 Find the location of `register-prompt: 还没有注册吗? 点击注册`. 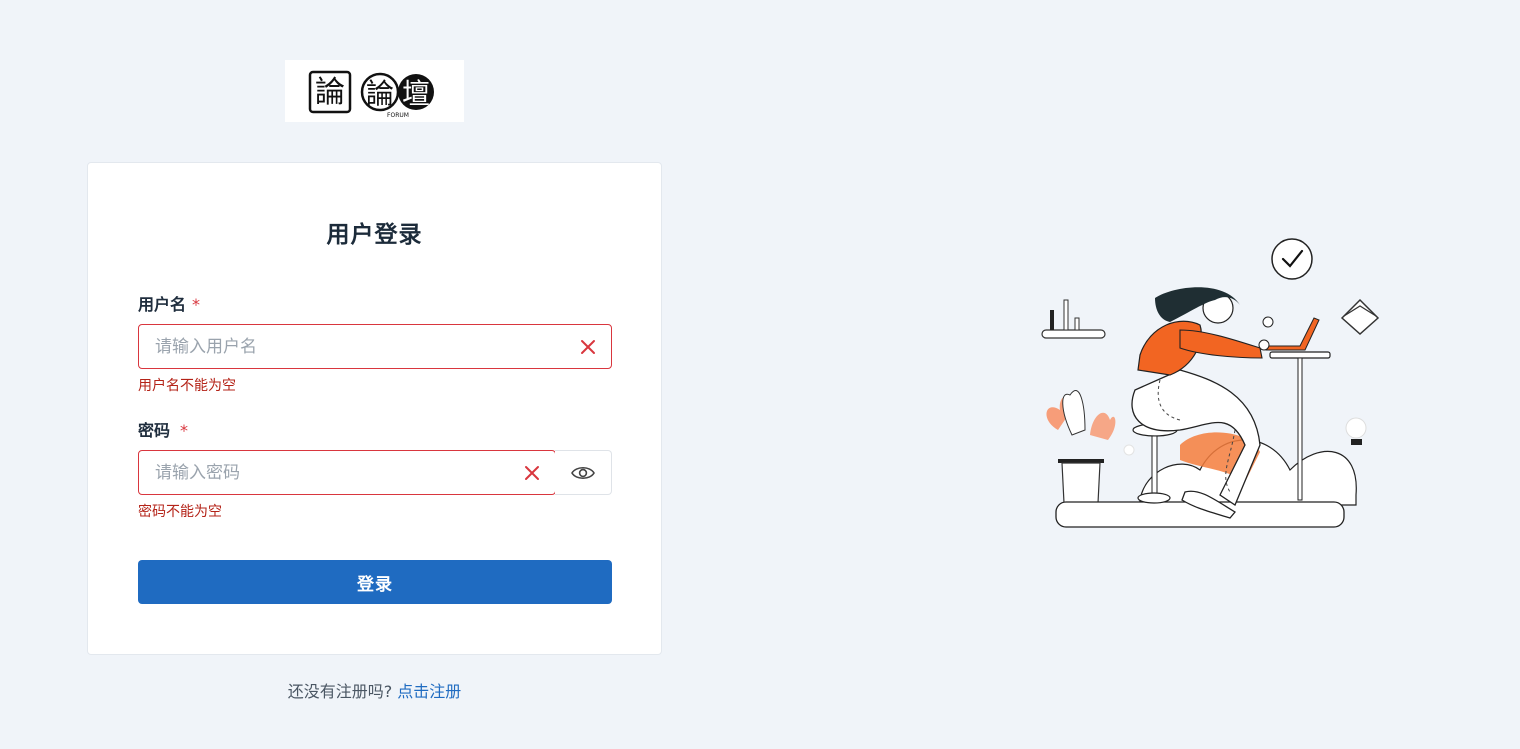

register-prompt: 还没有注册吗? 点击注册 is located at coordinates (374, 690).